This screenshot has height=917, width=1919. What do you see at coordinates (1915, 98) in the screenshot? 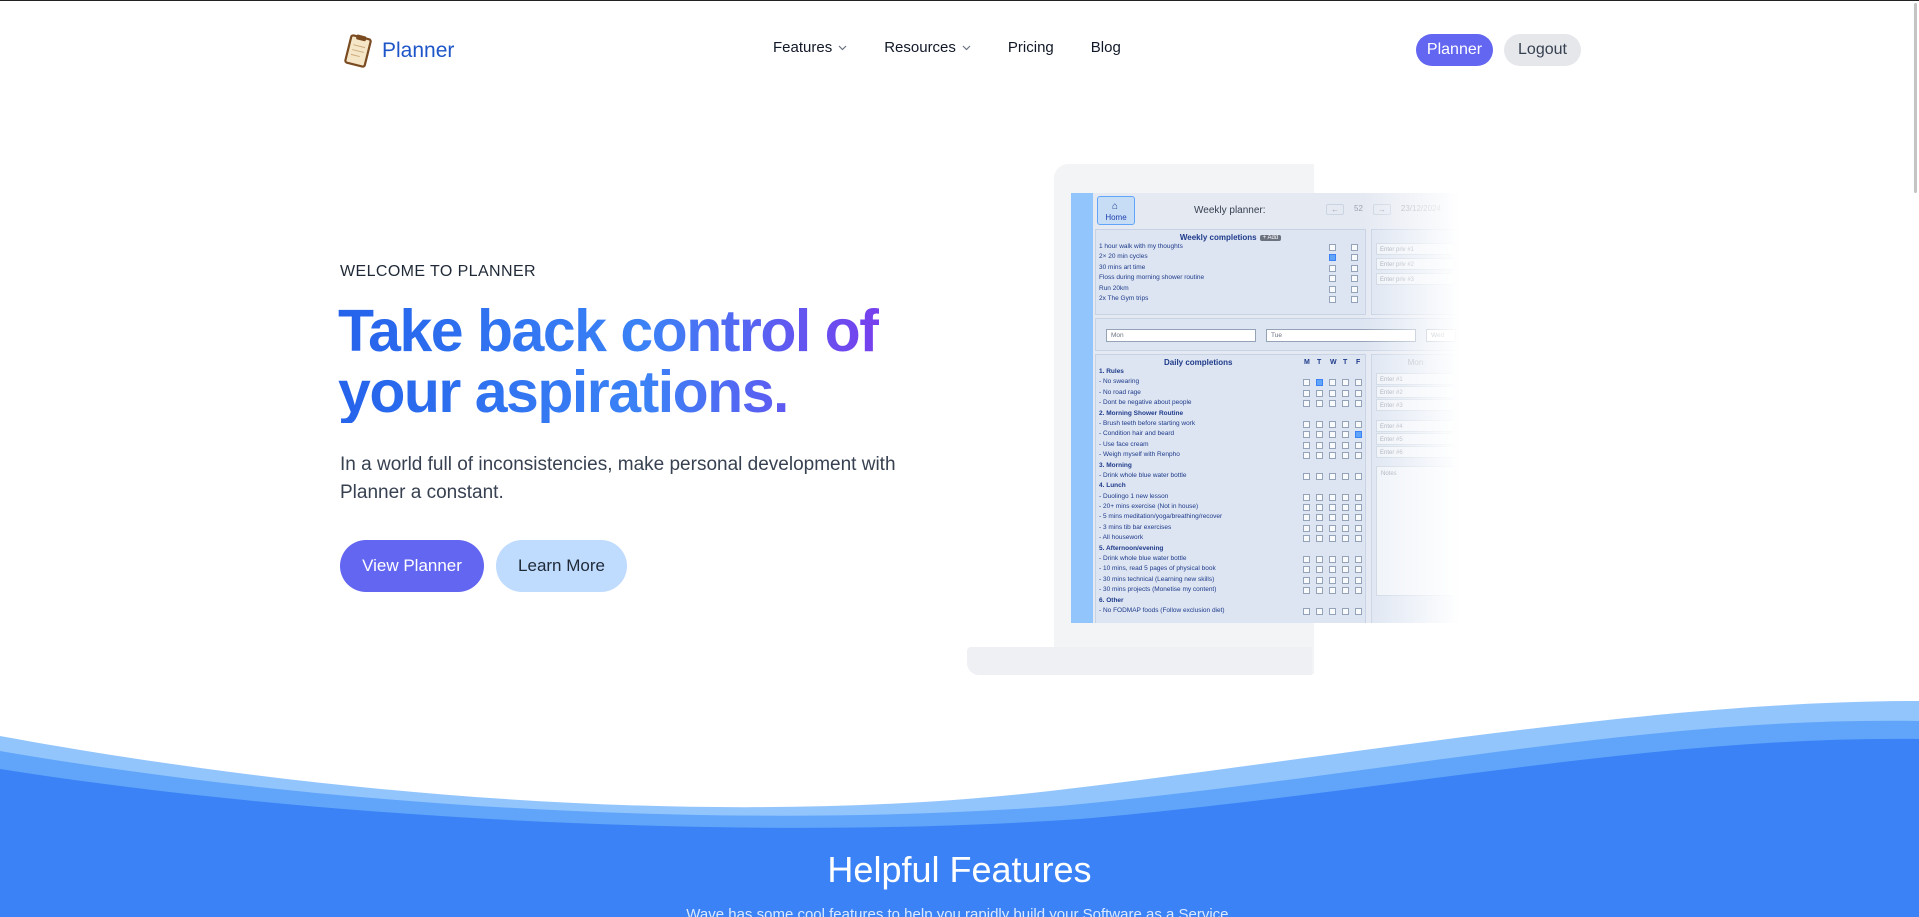
I see `page-scrollbar` at bounding box center [1915, 98].